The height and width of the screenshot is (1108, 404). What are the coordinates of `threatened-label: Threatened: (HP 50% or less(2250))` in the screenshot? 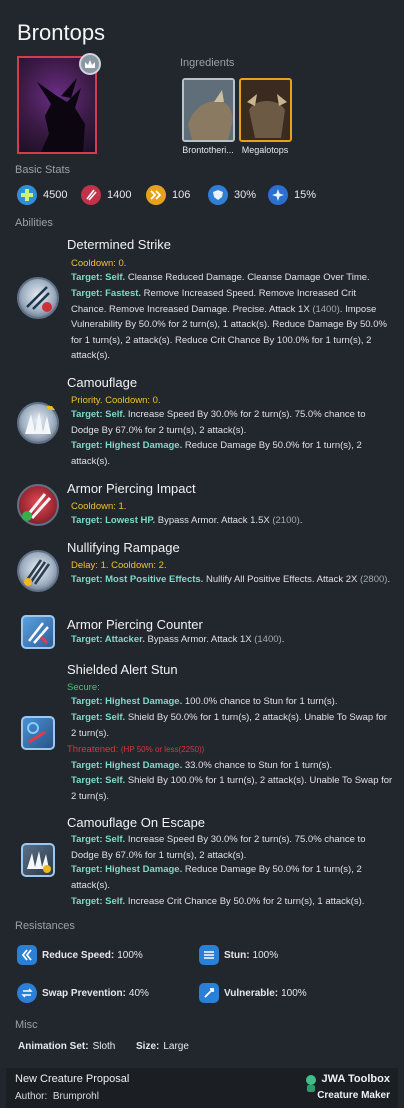 It's located at (136, 749).